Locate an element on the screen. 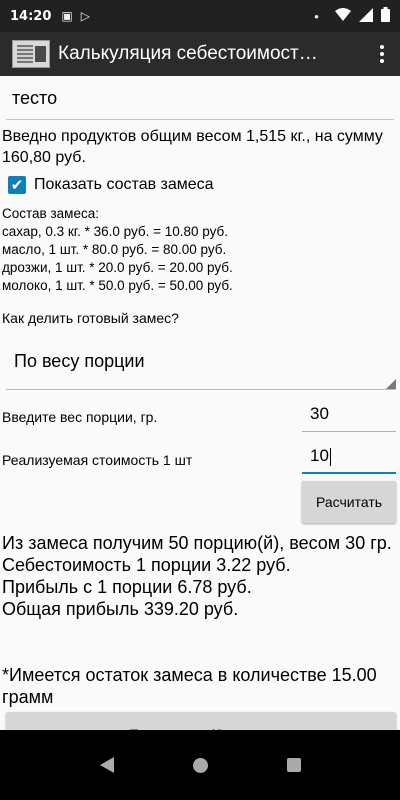 The width and height of the screenshot is (400, 800). portion-weight-input: 30 is located at coordinates (349, 416).